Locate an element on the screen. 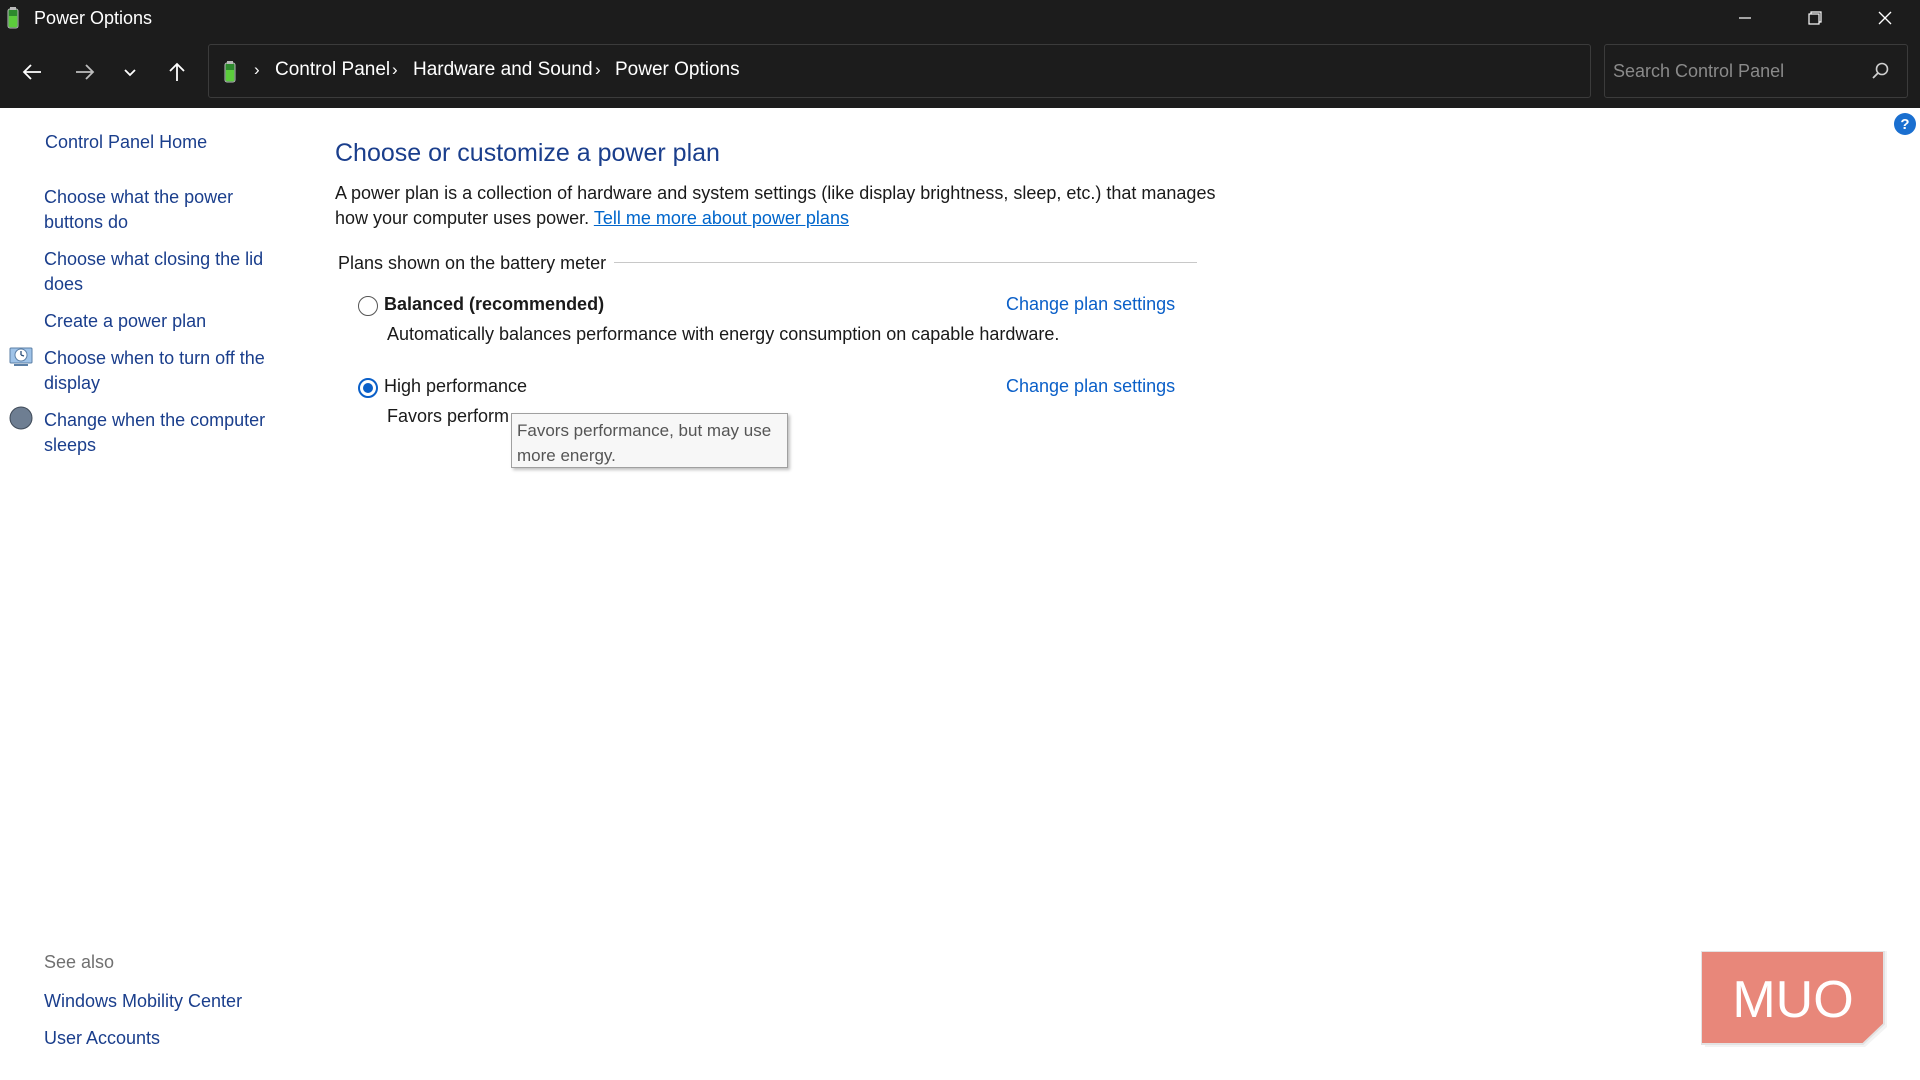 This screenshot has width=1920, height=1080. arrow-up-icon is located at coordinates (177, 71).